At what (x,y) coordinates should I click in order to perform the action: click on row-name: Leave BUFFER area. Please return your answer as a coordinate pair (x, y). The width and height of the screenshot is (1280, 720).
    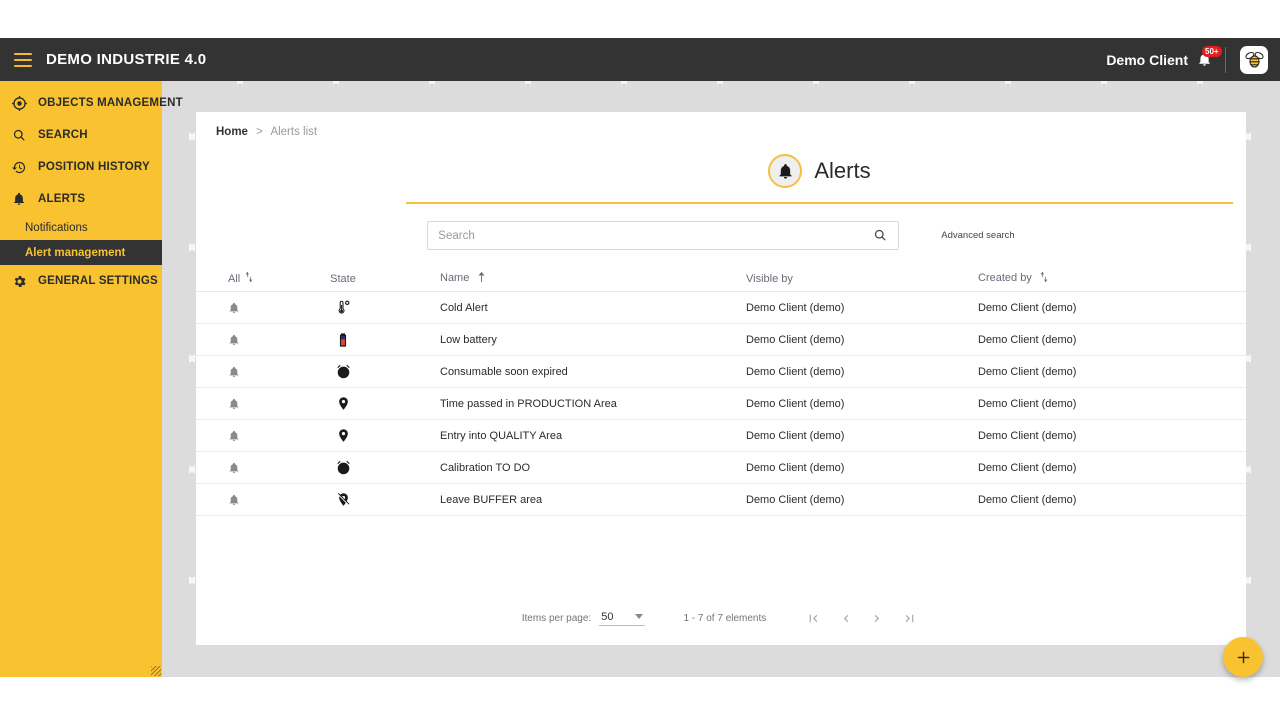
    Looking at the image, I should click on (491, 499).